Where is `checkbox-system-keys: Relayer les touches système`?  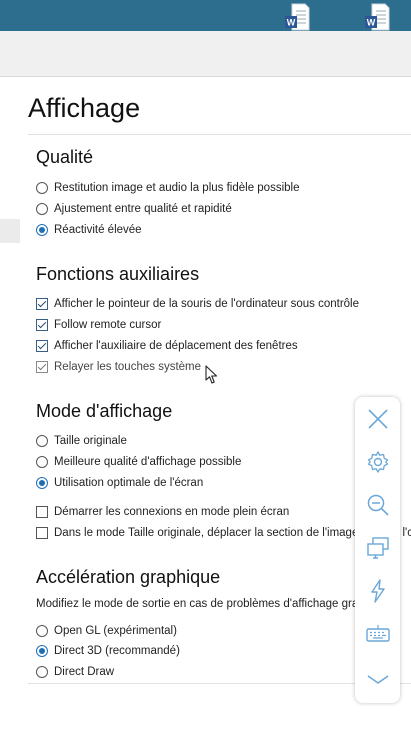 checkbox-system-keys: Relayer les touches système is located at coordinates (118, 367).